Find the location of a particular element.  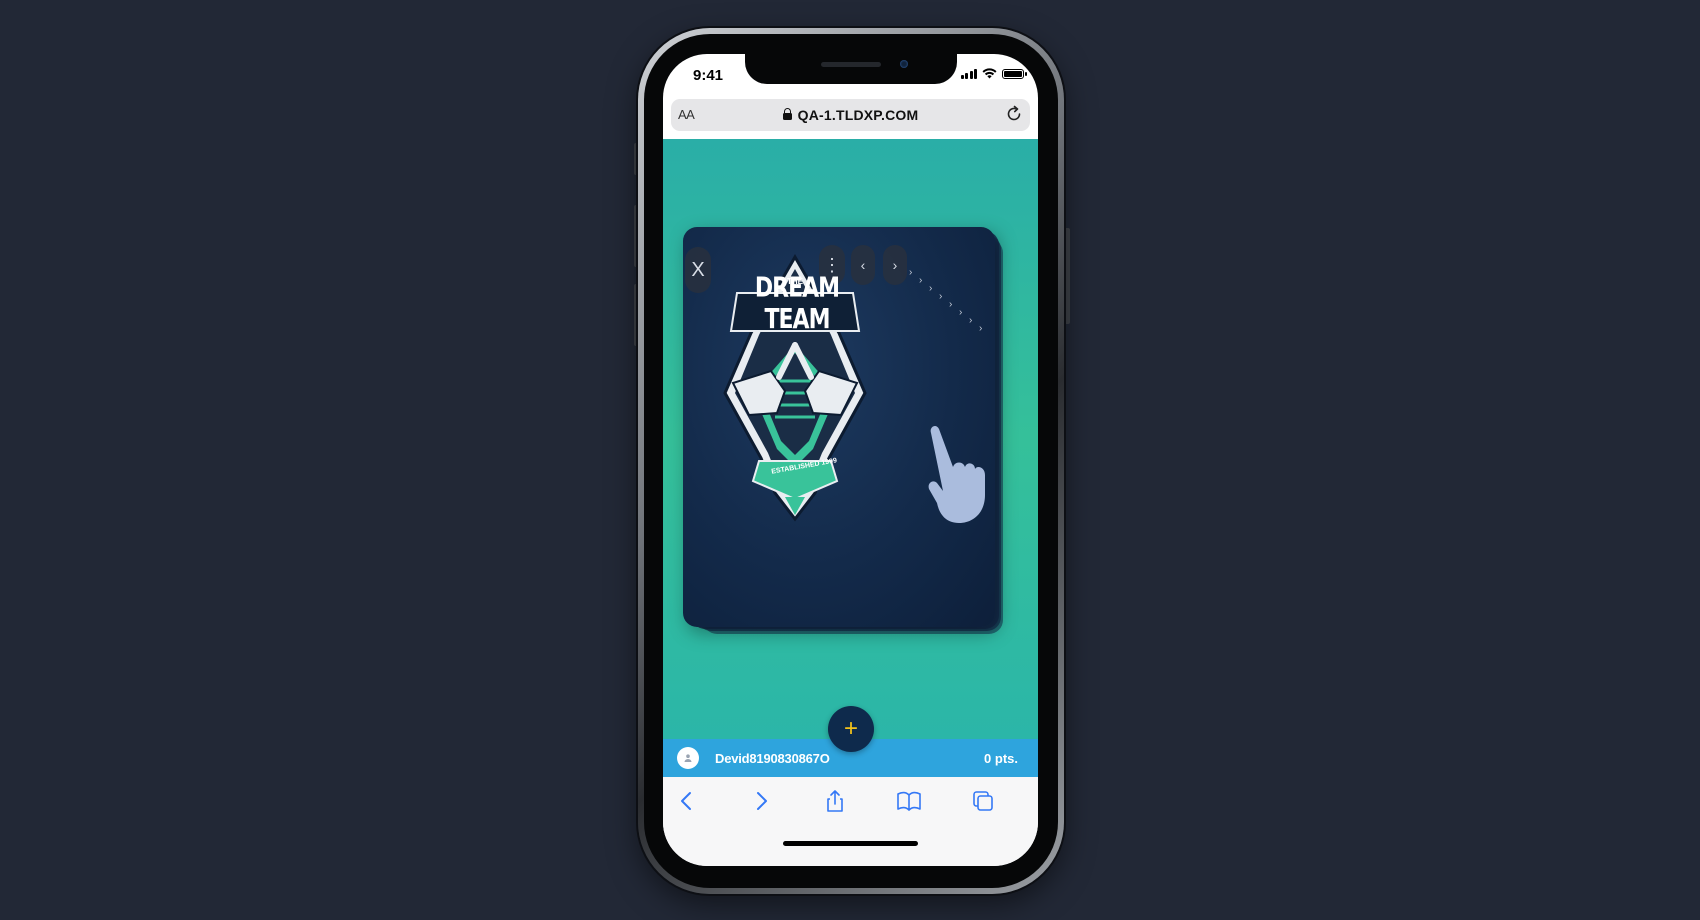

cellular-signal-icon is located at coordinates (968, 73).